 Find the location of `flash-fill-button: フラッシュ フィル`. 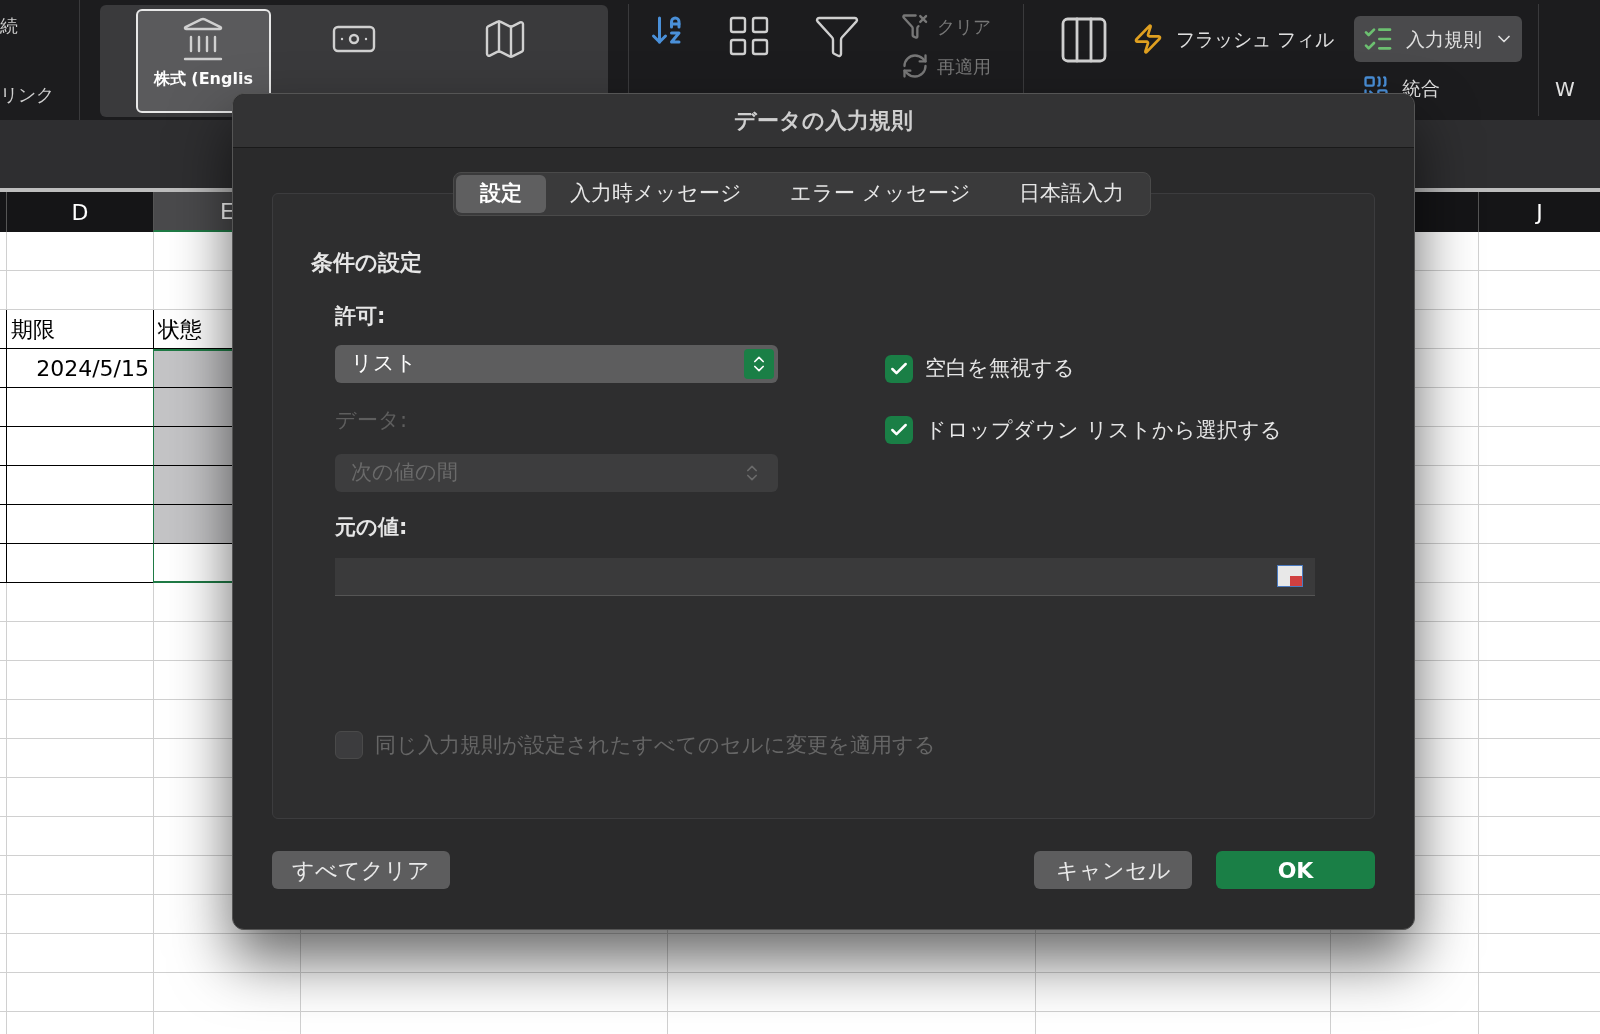

flash-fill-button: フラッシュ フィル is located at coordinates (1233, 39).